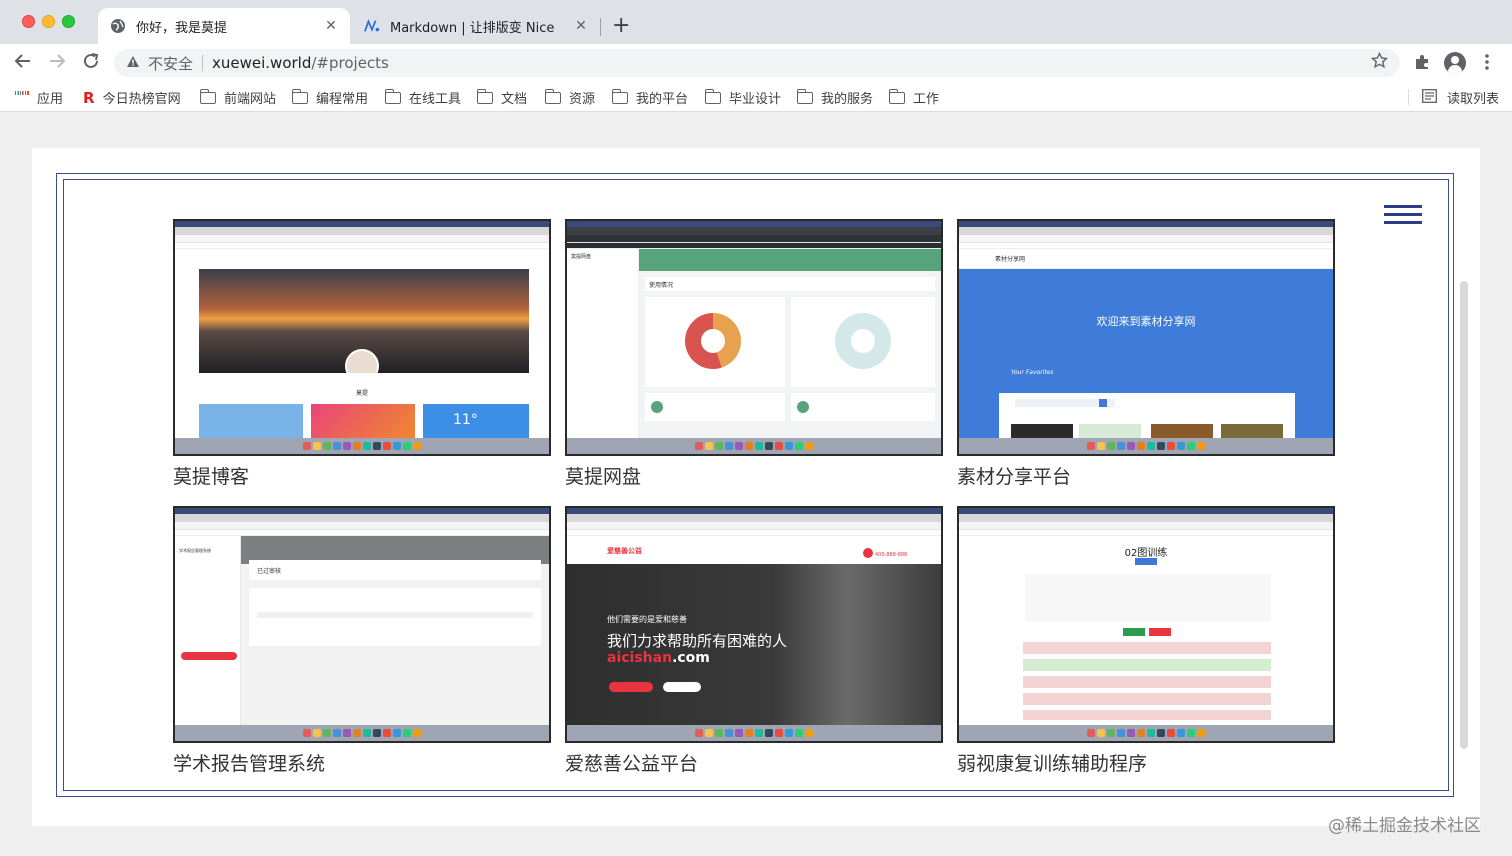  What do you see at coordinates (756, 22) in the screenshot?
I see `tab-bar: 你好，我是莫提 ✕ Markdown | 让排版变 Nice ✕ +` at bounding box center [756, 22].